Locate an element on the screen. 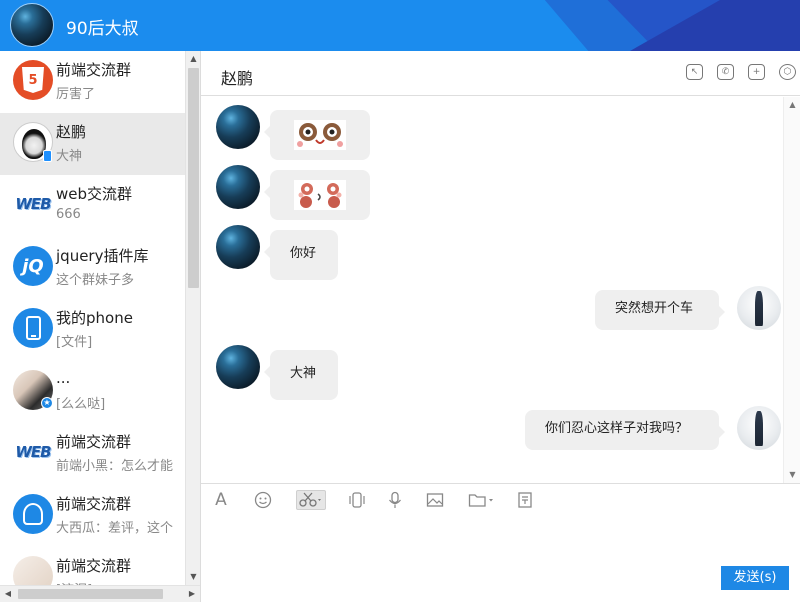 This screenshot has width=800, height=602. image-icon is located at coordinates (435, 500).